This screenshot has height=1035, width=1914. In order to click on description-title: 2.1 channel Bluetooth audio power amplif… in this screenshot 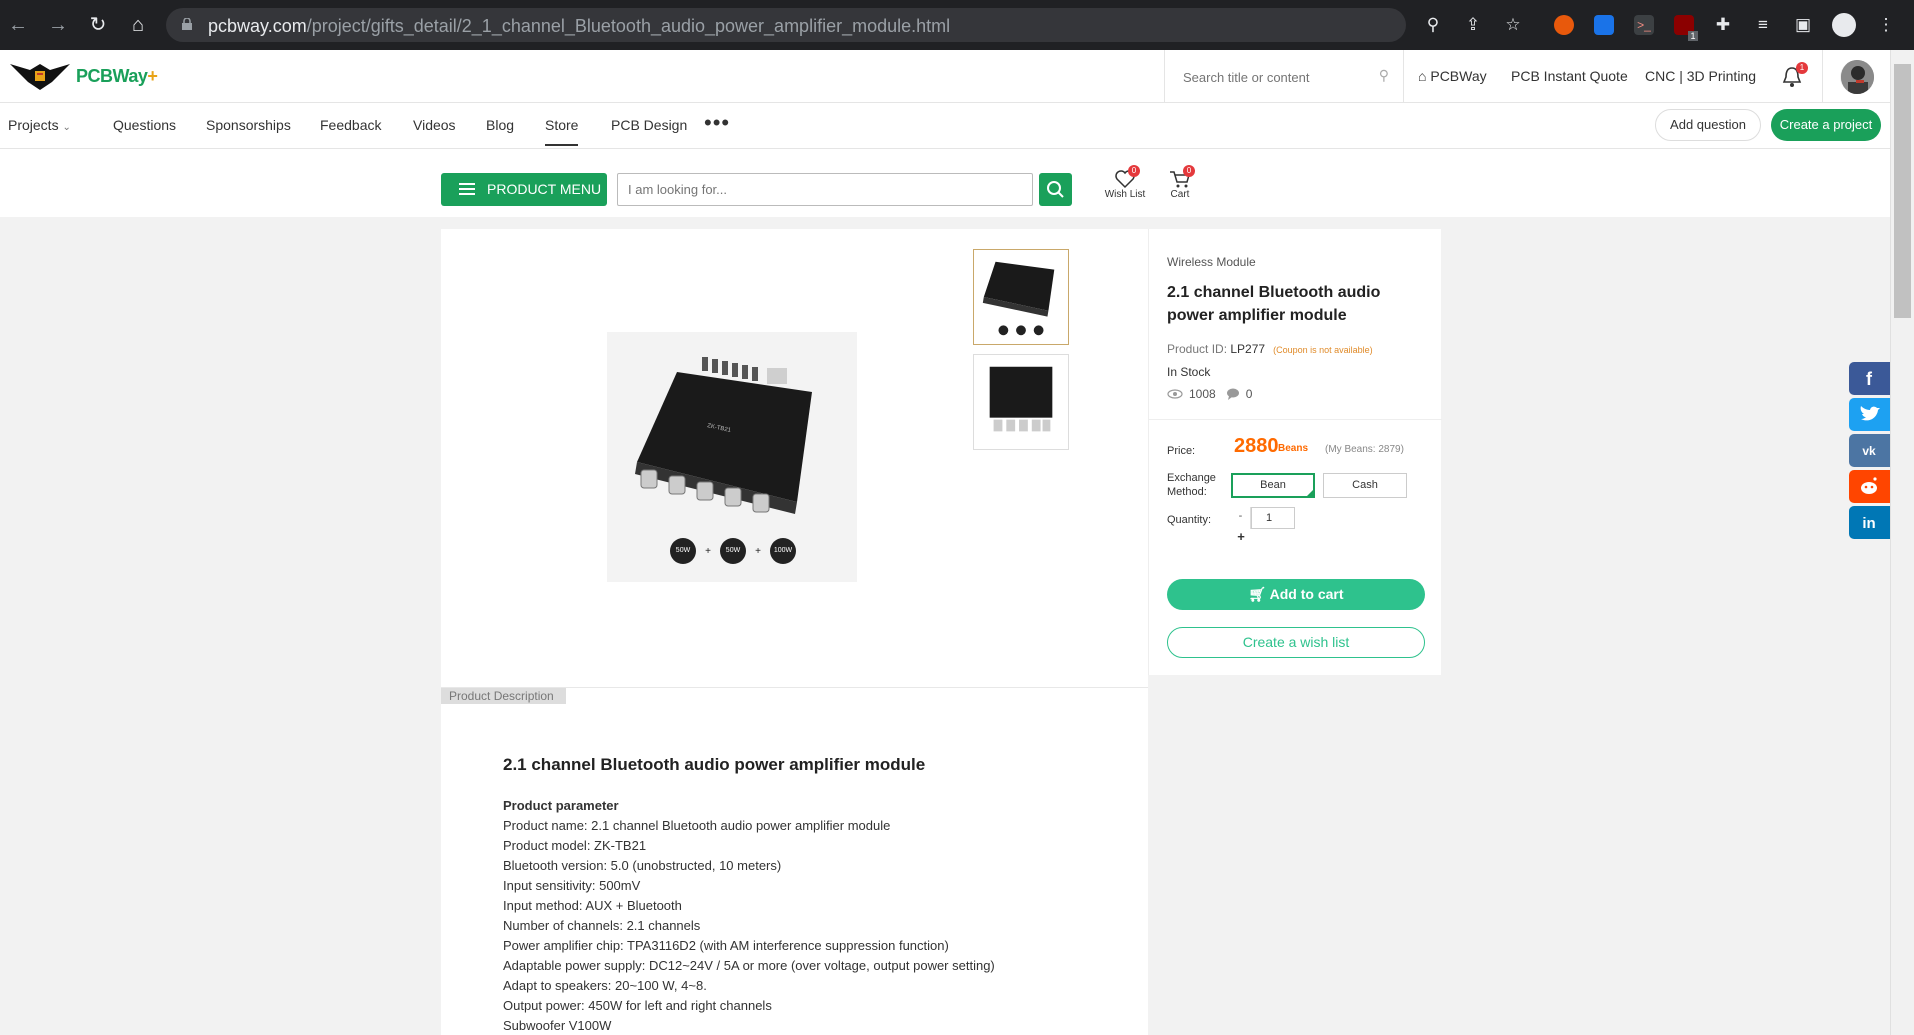, I will do `click(714, 764)`.